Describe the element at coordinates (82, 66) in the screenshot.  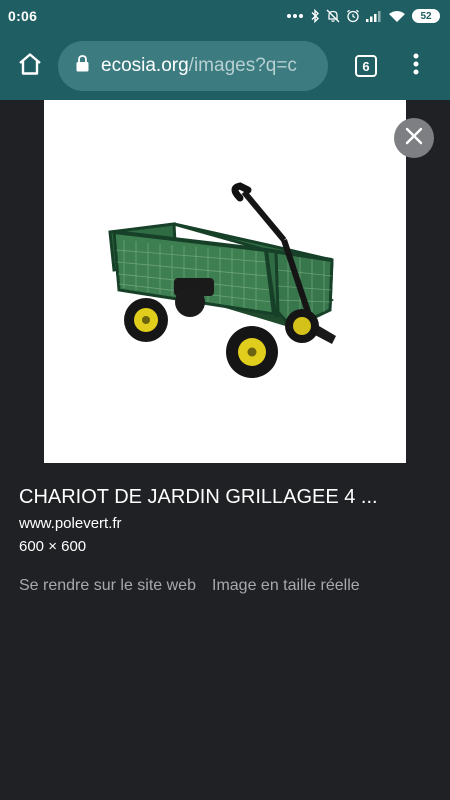
I see `lock-icon` at that location.